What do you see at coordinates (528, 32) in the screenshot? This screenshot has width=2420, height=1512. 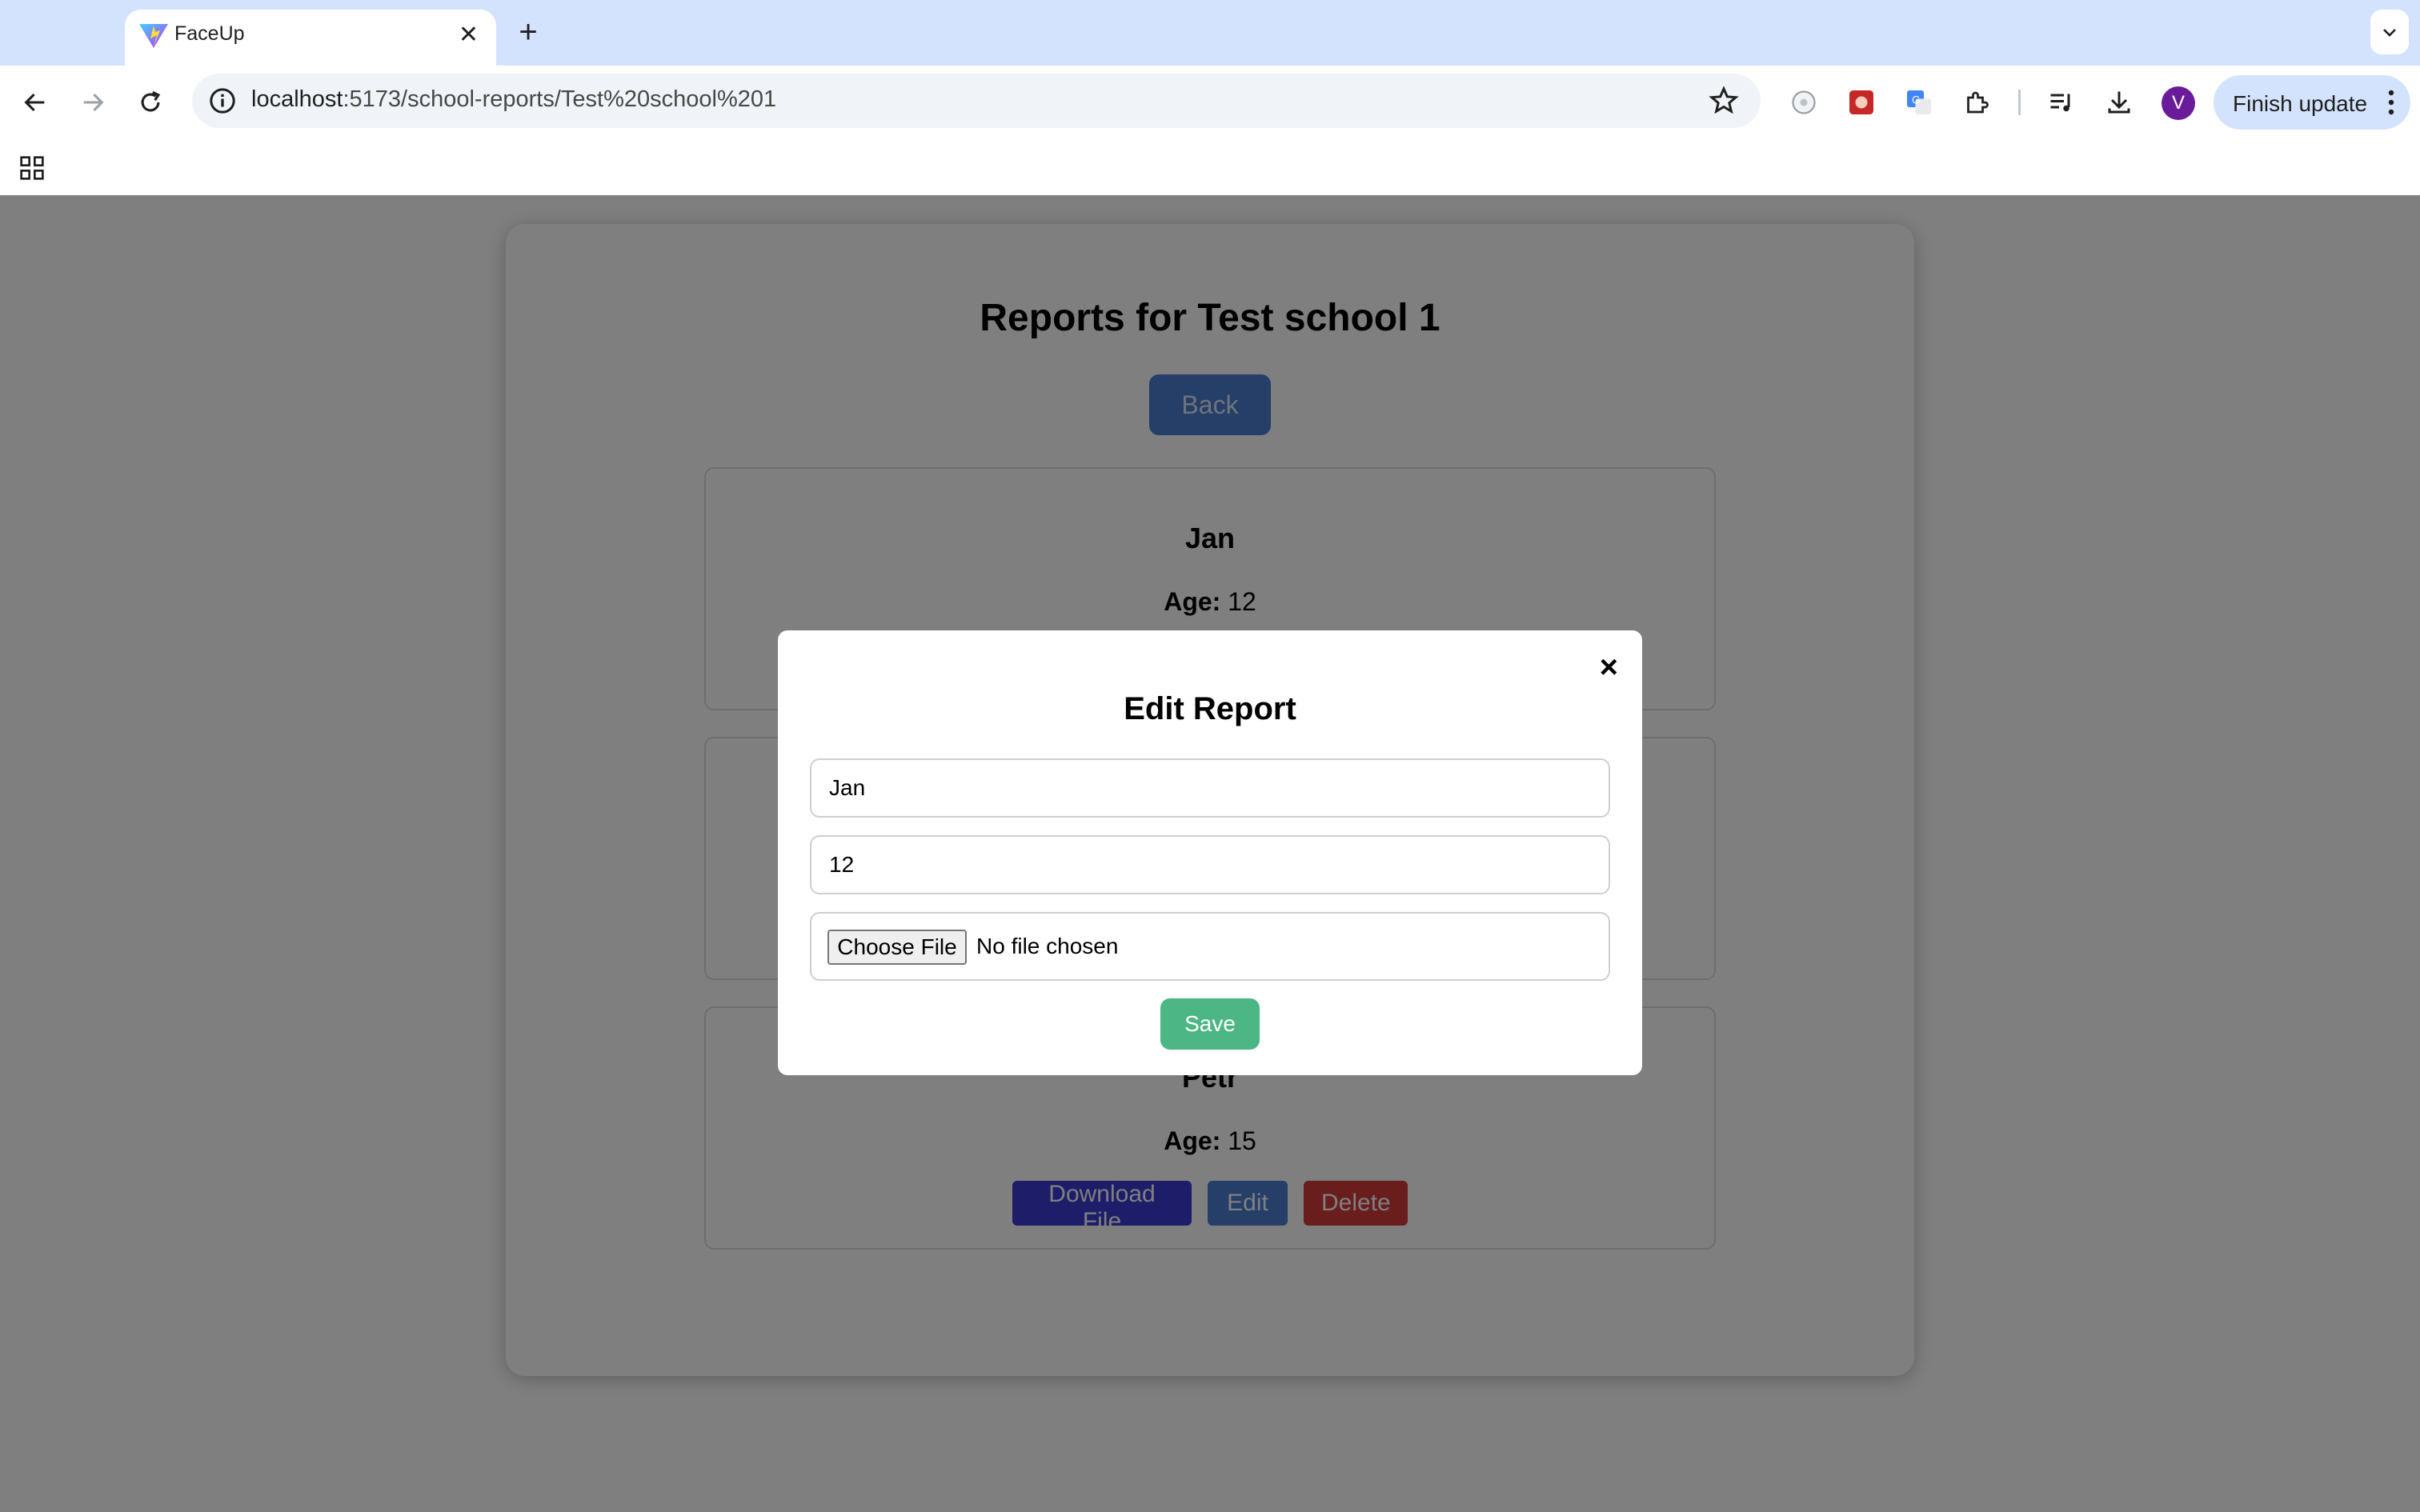 I see `new-tab-icon: +` at bounding box center [528, 32].